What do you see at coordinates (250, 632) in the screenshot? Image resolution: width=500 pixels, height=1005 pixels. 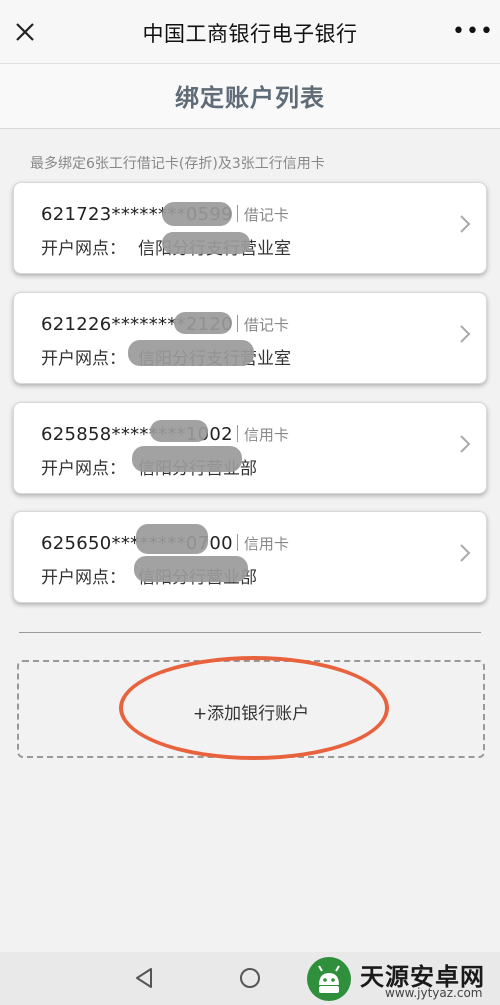 I see `divider` at bounding box center [250, 632].